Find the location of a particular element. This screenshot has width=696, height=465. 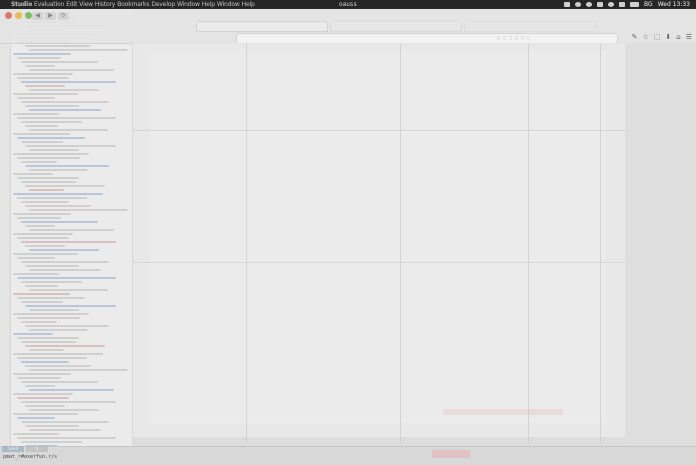

forward-button: ▶ is located at coordinates (50, 16).